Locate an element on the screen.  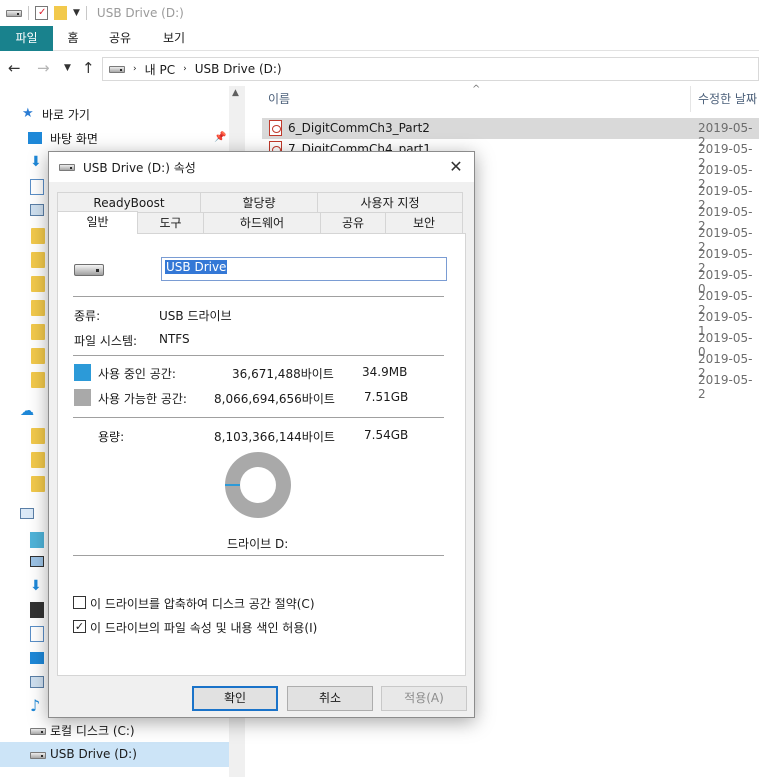
tab-security: 보안 is located at coordinates (424, 222).